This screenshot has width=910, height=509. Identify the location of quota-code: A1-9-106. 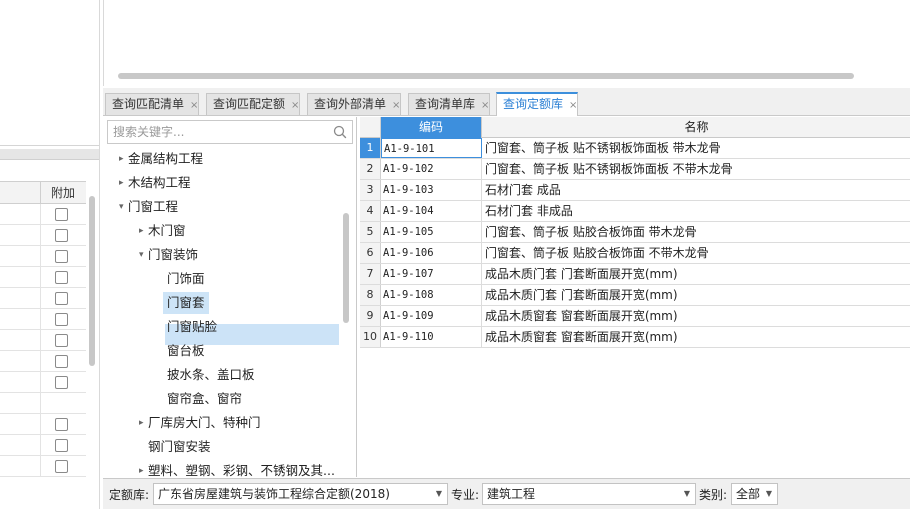
(431, 253).